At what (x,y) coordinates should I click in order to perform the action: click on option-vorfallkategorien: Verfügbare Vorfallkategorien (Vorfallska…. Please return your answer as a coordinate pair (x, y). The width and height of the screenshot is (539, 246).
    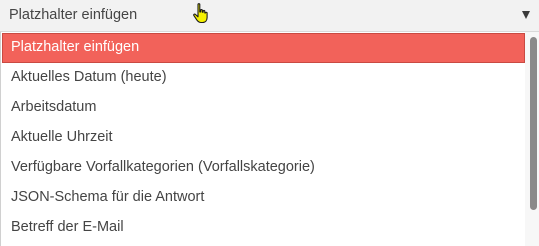
    Looking at the image, I should click on (263, 168).